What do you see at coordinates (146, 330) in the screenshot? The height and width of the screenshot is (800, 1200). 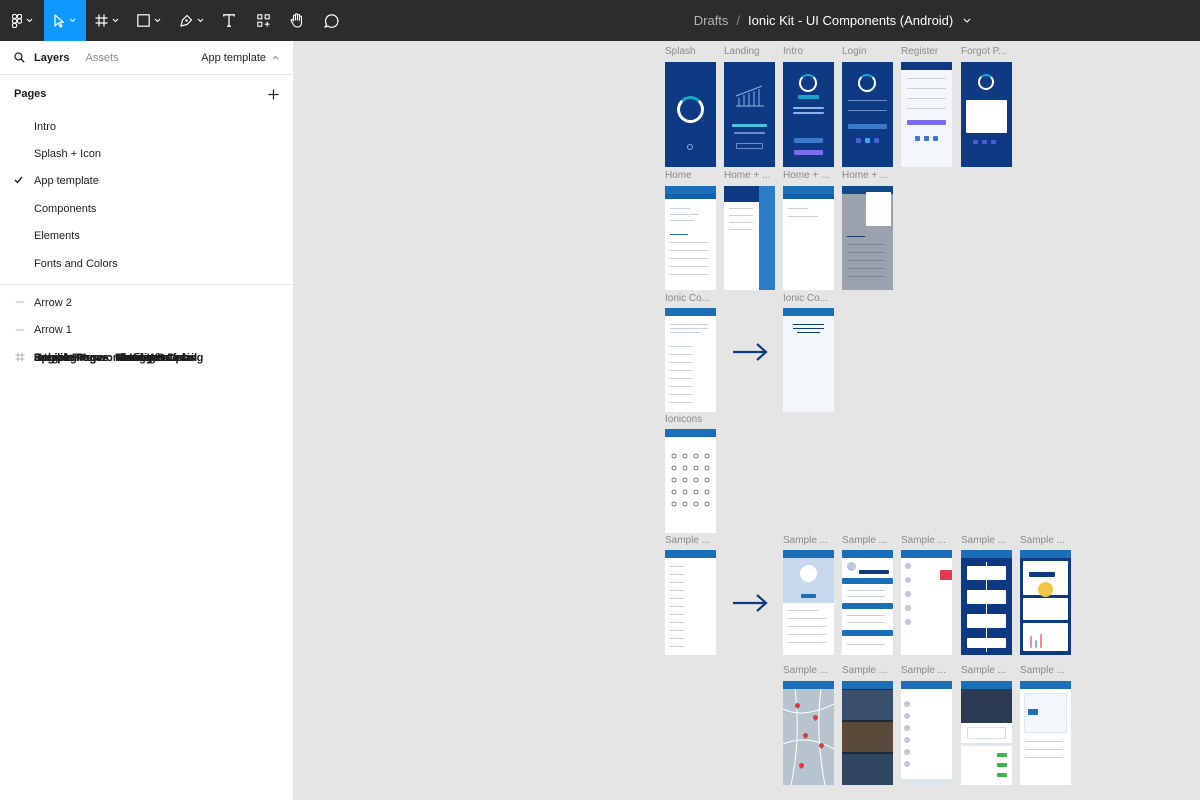 I see `layer-item: Arrow 1` at bounding box center [146, 330].